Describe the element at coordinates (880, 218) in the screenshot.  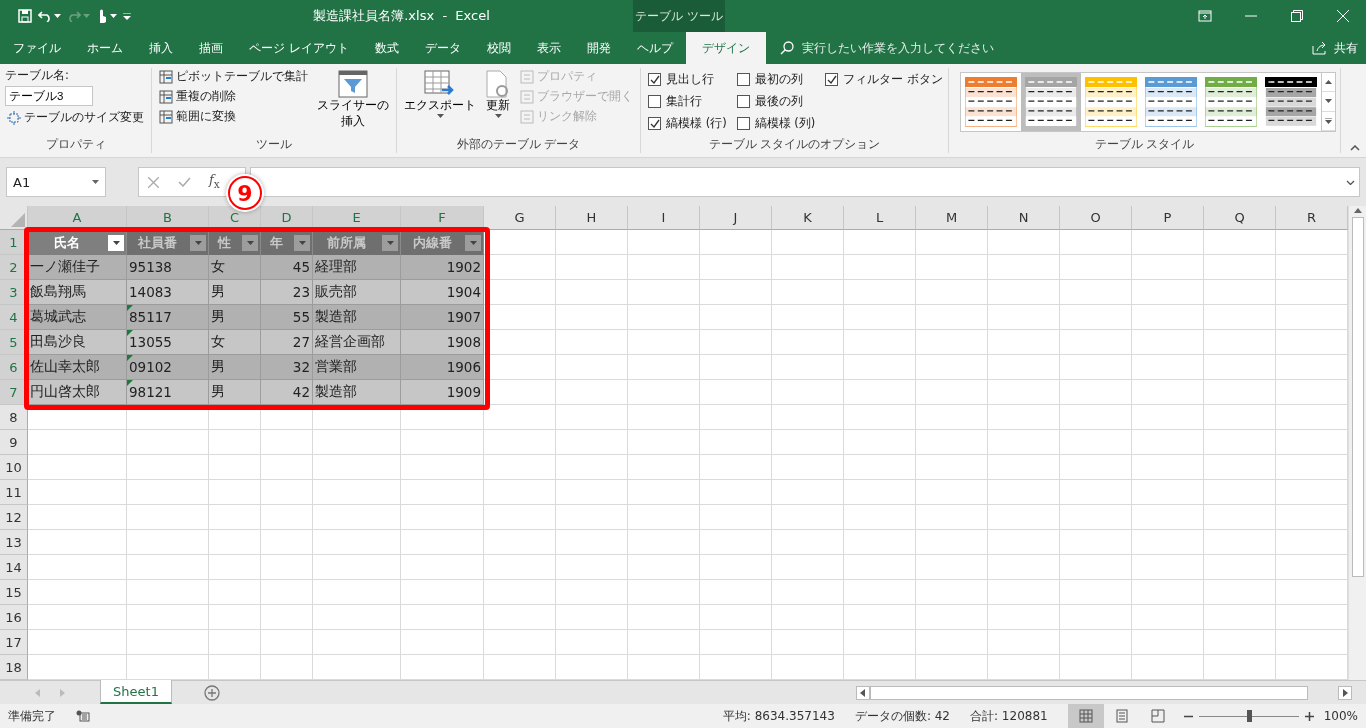
I see `column-header: L` at that location.